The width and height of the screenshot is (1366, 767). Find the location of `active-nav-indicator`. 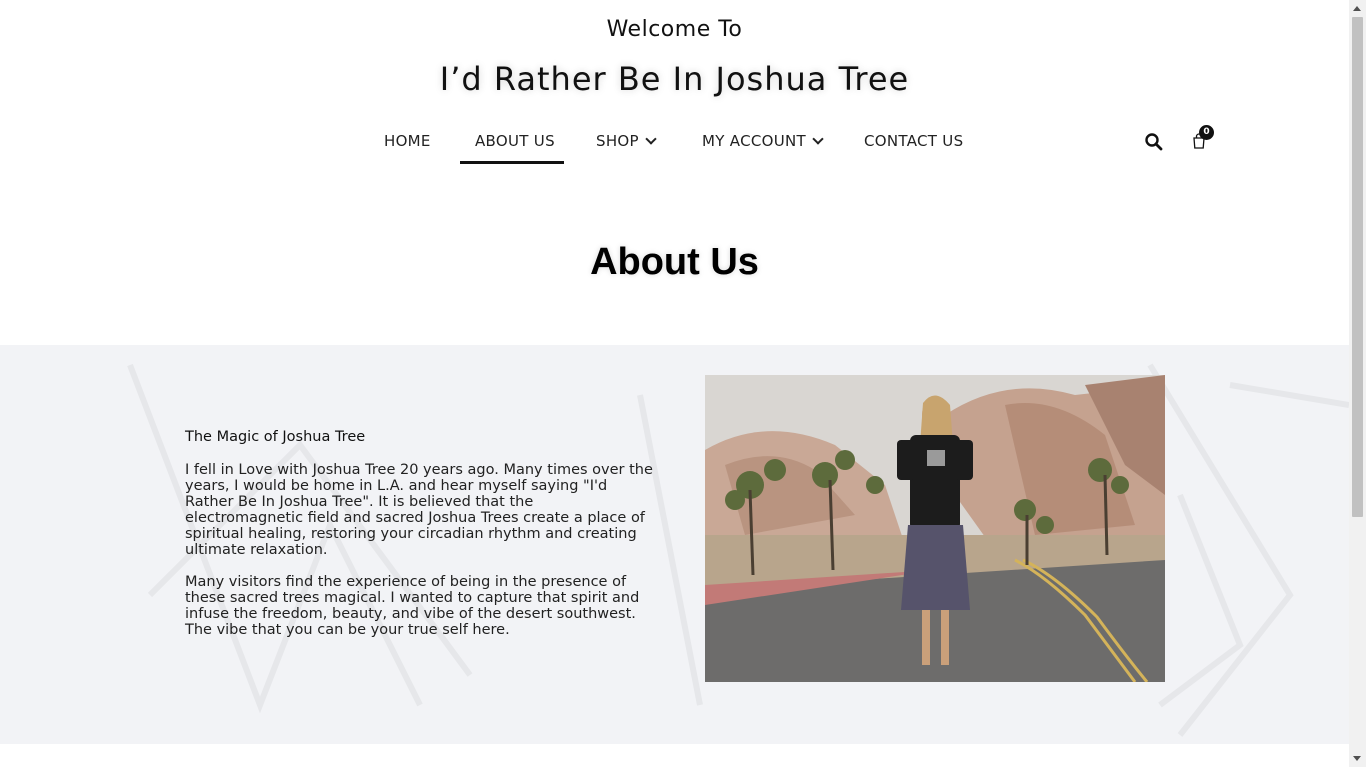

active-nav-indicator is located at coordinates (512, 162).